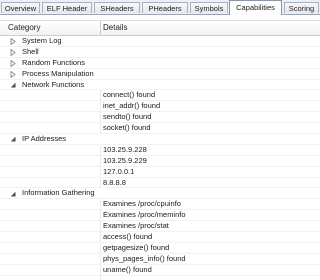 This screenshot has width=320, height=280. Describe the element at coordinates (160, 28) in the screenshot. I see `table-header: Category Details` at that location.